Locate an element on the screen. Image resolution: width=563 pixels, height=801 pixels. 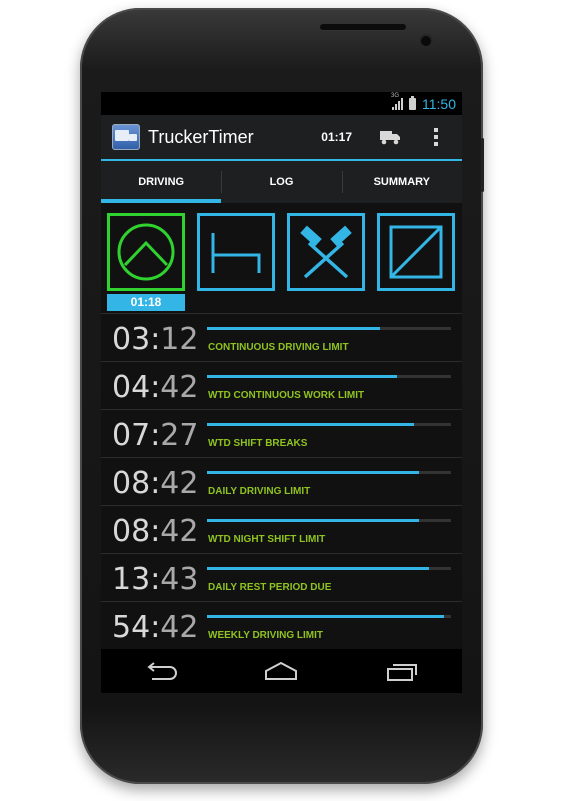
diagonal-box-icon is located at coordinates (416, 252).